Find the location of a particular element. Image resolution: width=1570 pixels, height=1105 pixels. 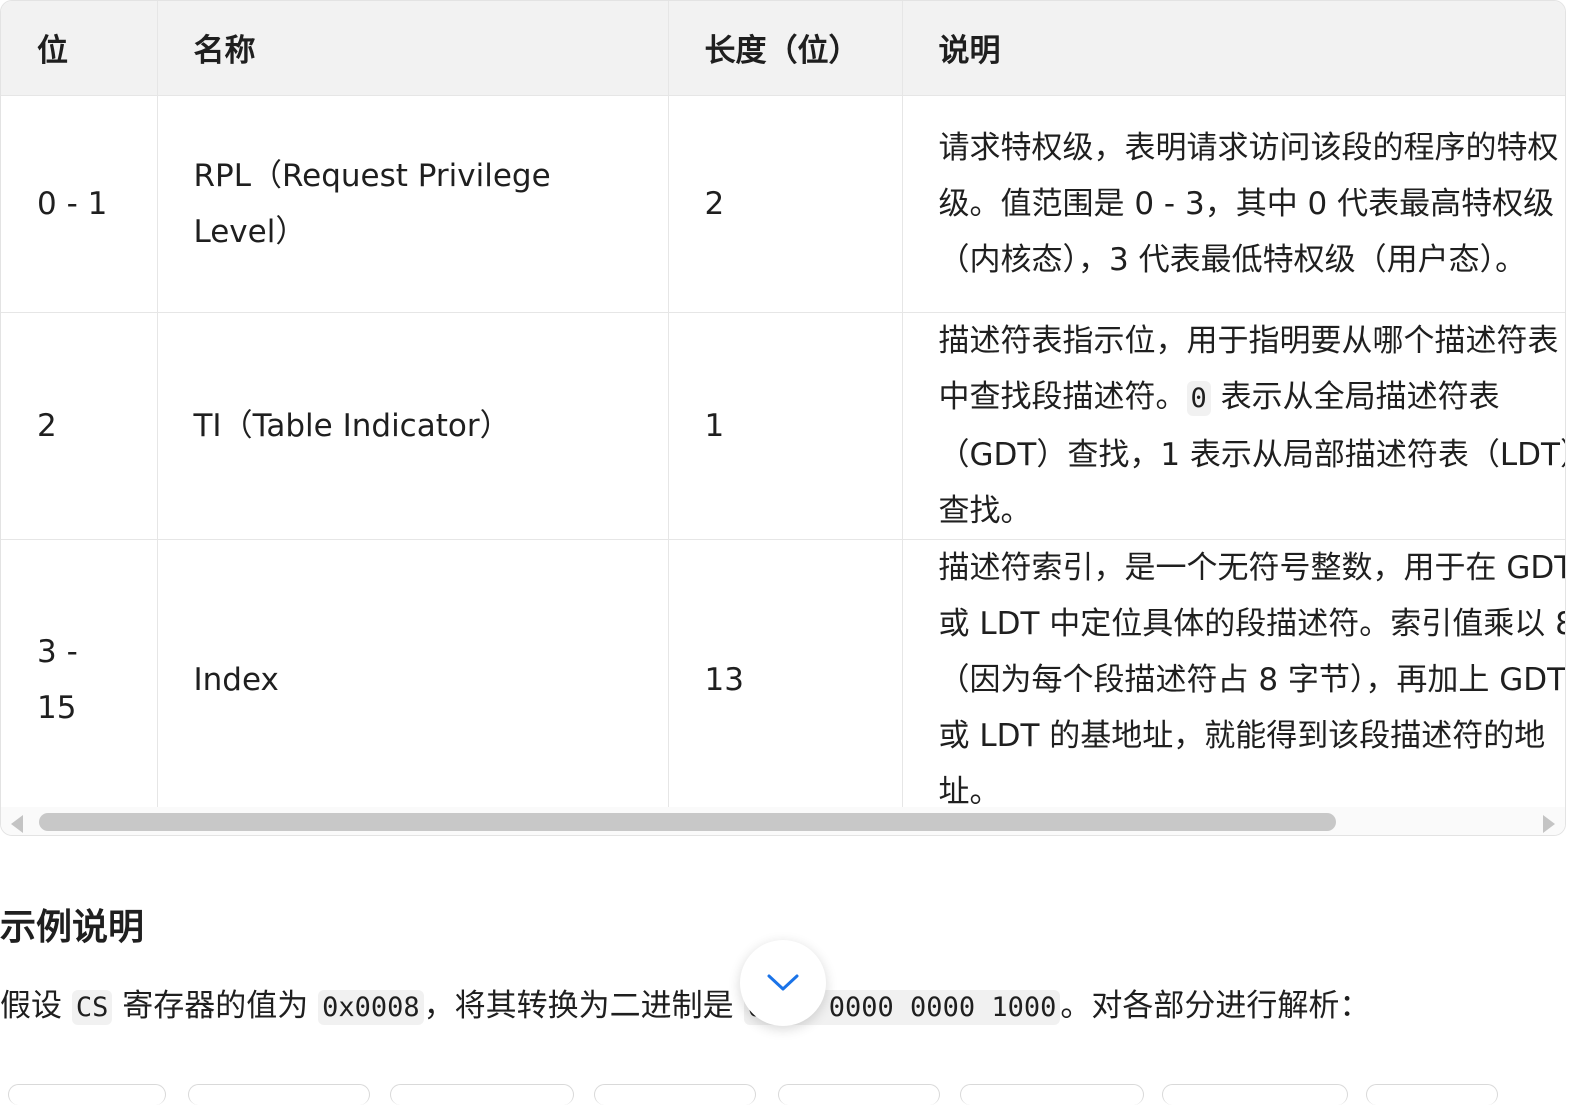

horizontal-scrollbar is located at coordinates (783, 821).